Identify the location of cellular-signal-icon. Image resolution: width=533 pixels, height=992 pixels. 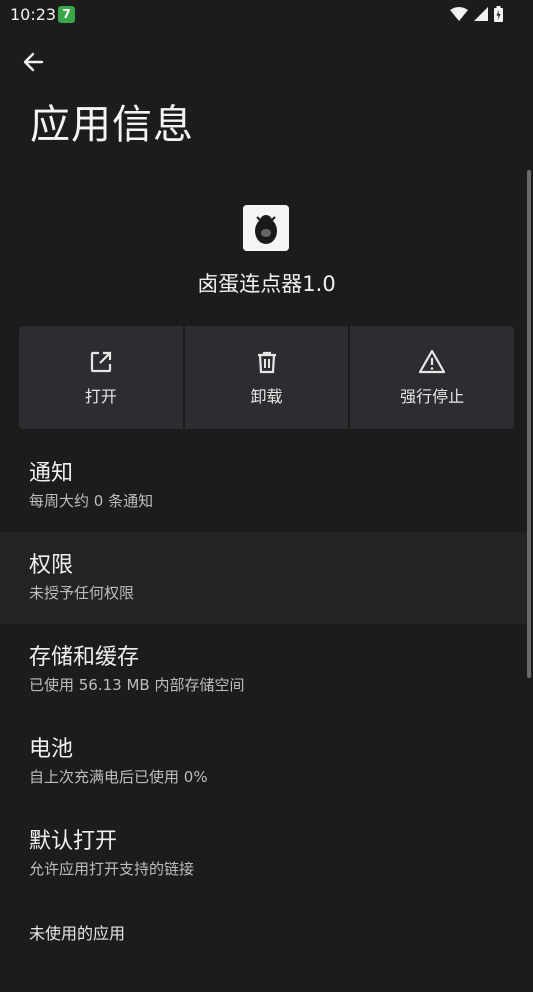
(481, 14).